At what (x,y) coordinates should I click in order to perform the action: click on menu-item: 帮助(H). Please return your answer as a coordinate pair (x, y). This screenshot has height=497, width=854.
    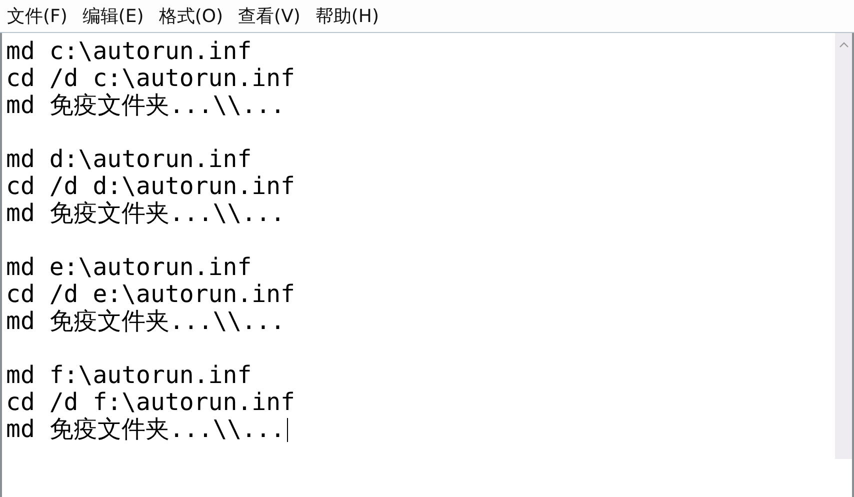
    Looking at the image, I should click on (347, 16).